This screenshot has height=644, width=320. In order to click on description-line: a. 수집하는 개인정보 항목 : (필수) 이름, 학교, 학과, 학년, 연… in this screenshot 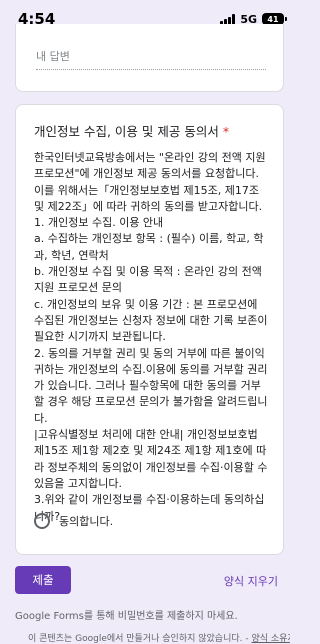, I will do `click(149, 247)`.